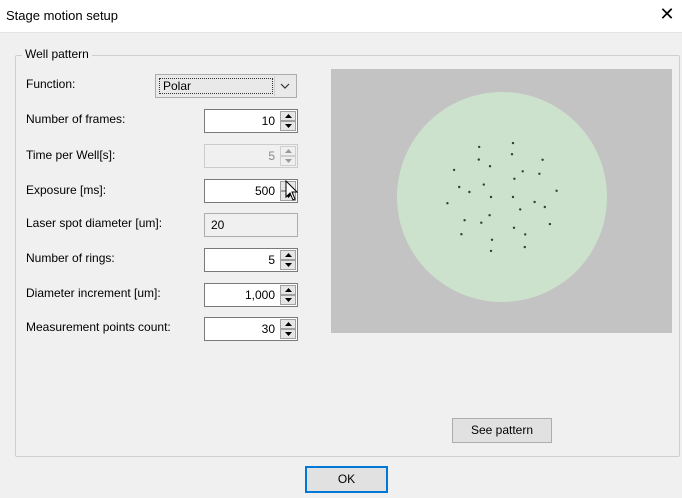  I want to click on close-icon: ✕, so click(667, 14).